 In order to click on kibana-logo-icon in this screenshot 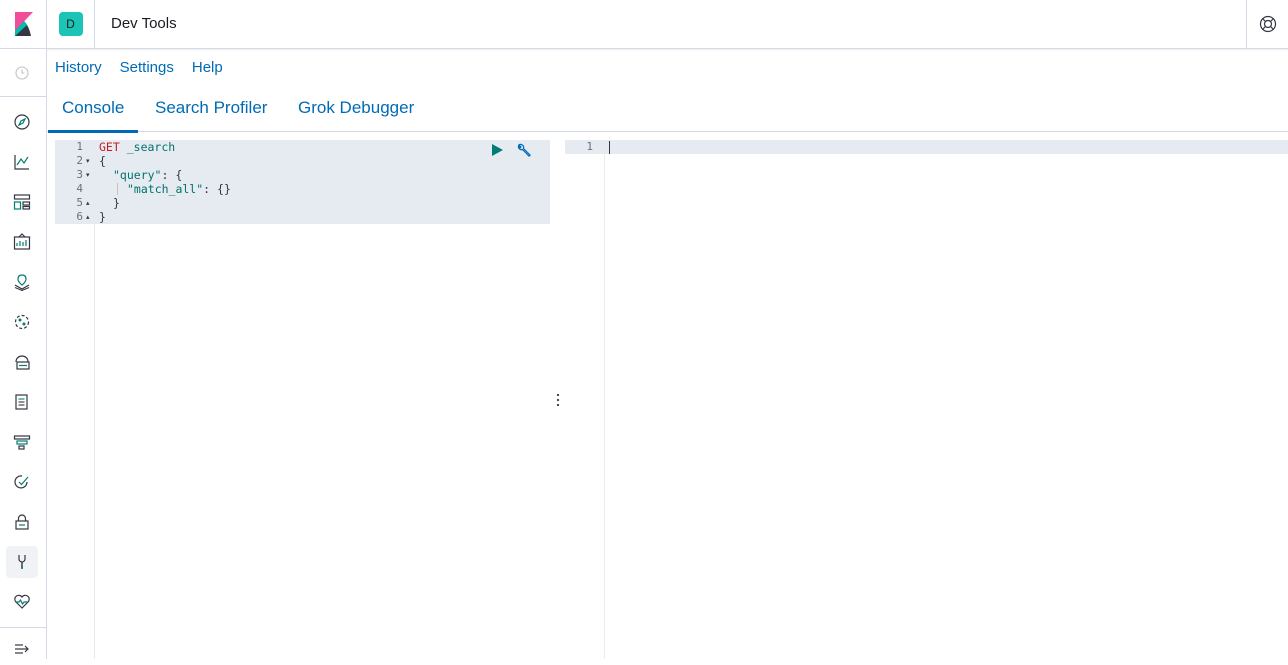, I will do `click(24, 24)`.